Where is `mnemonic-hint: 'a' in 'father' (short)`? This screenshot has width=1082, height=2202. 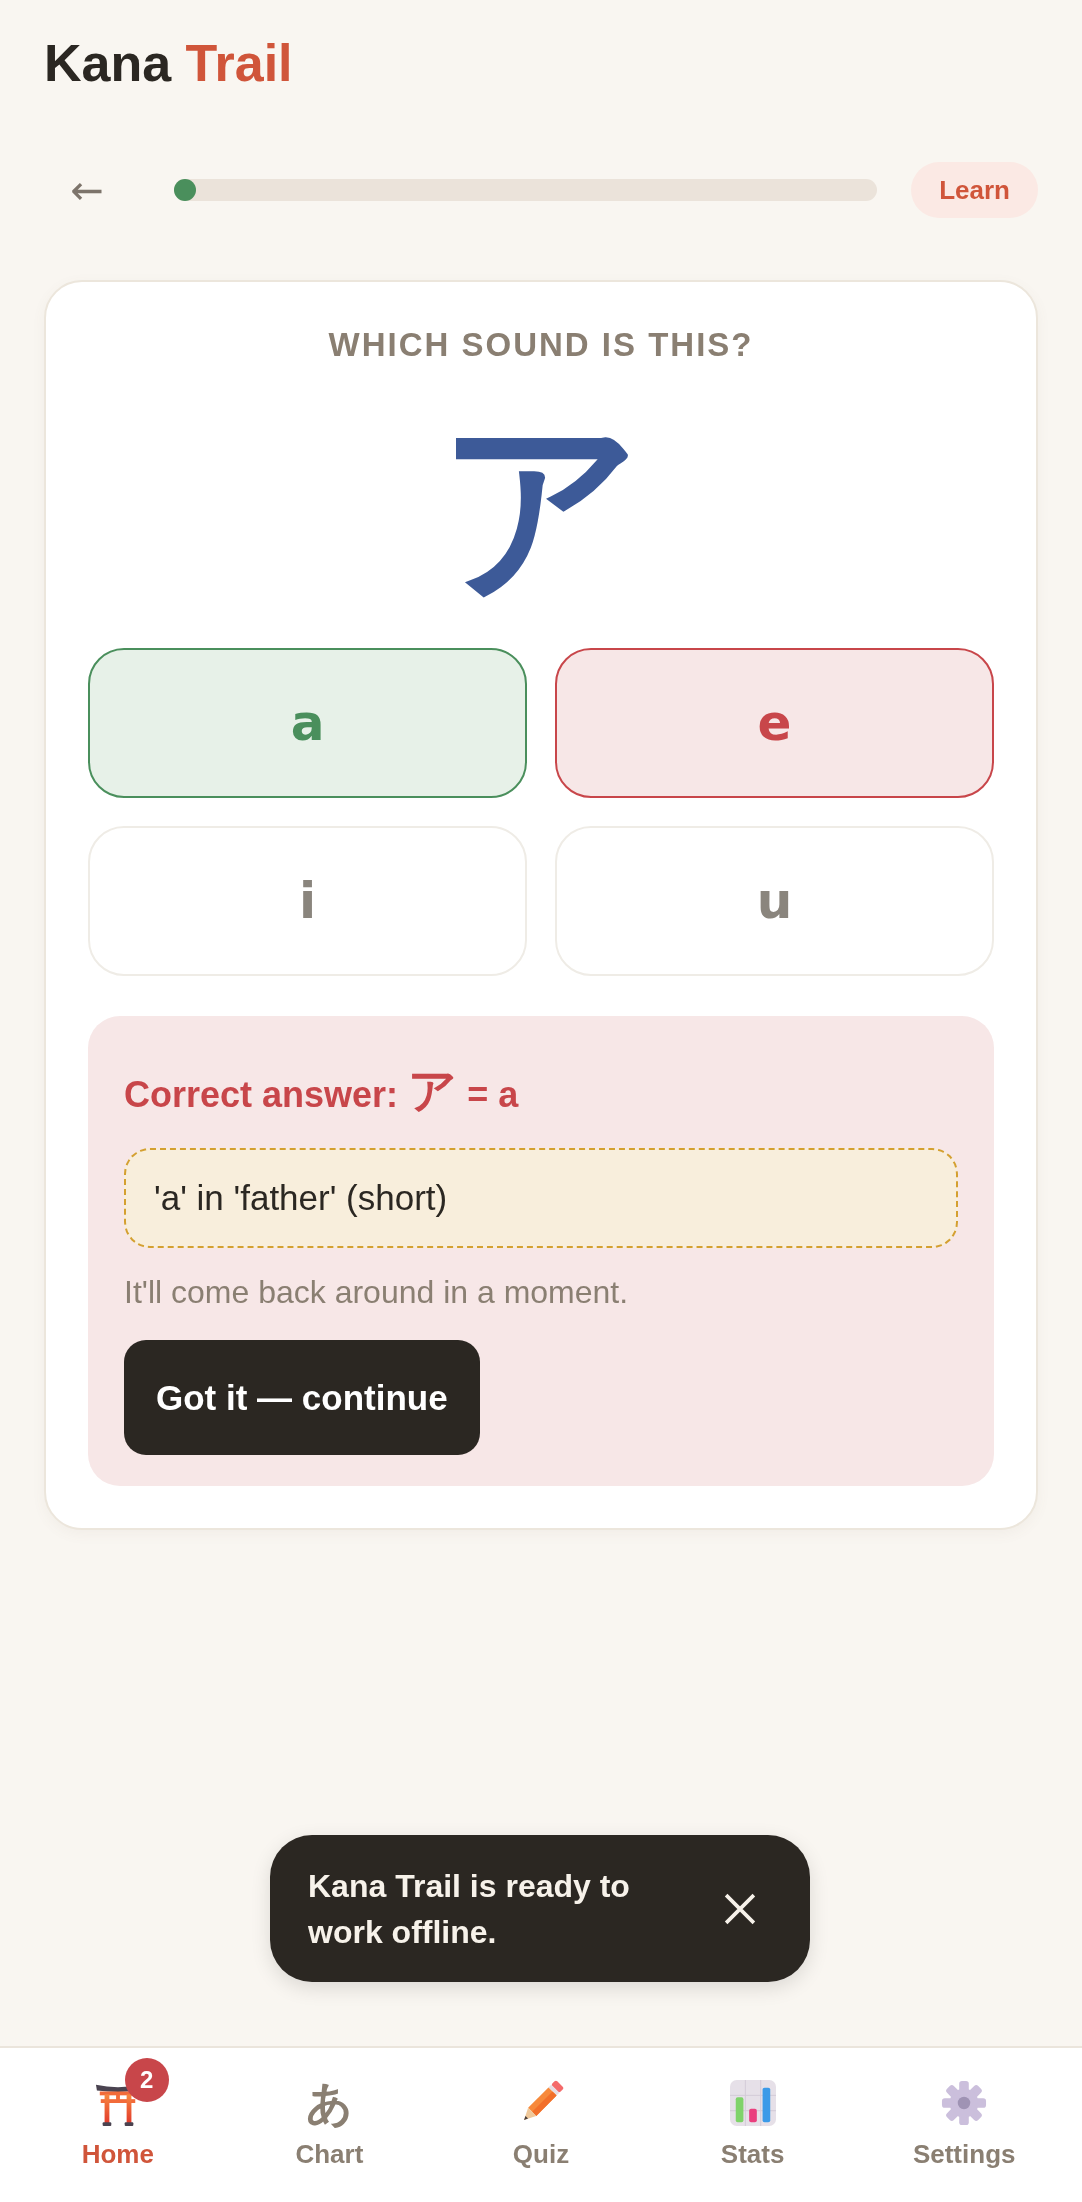
mnemonic-hint: 'a' in 'father' (short) is located at coordinates (541, 1198).